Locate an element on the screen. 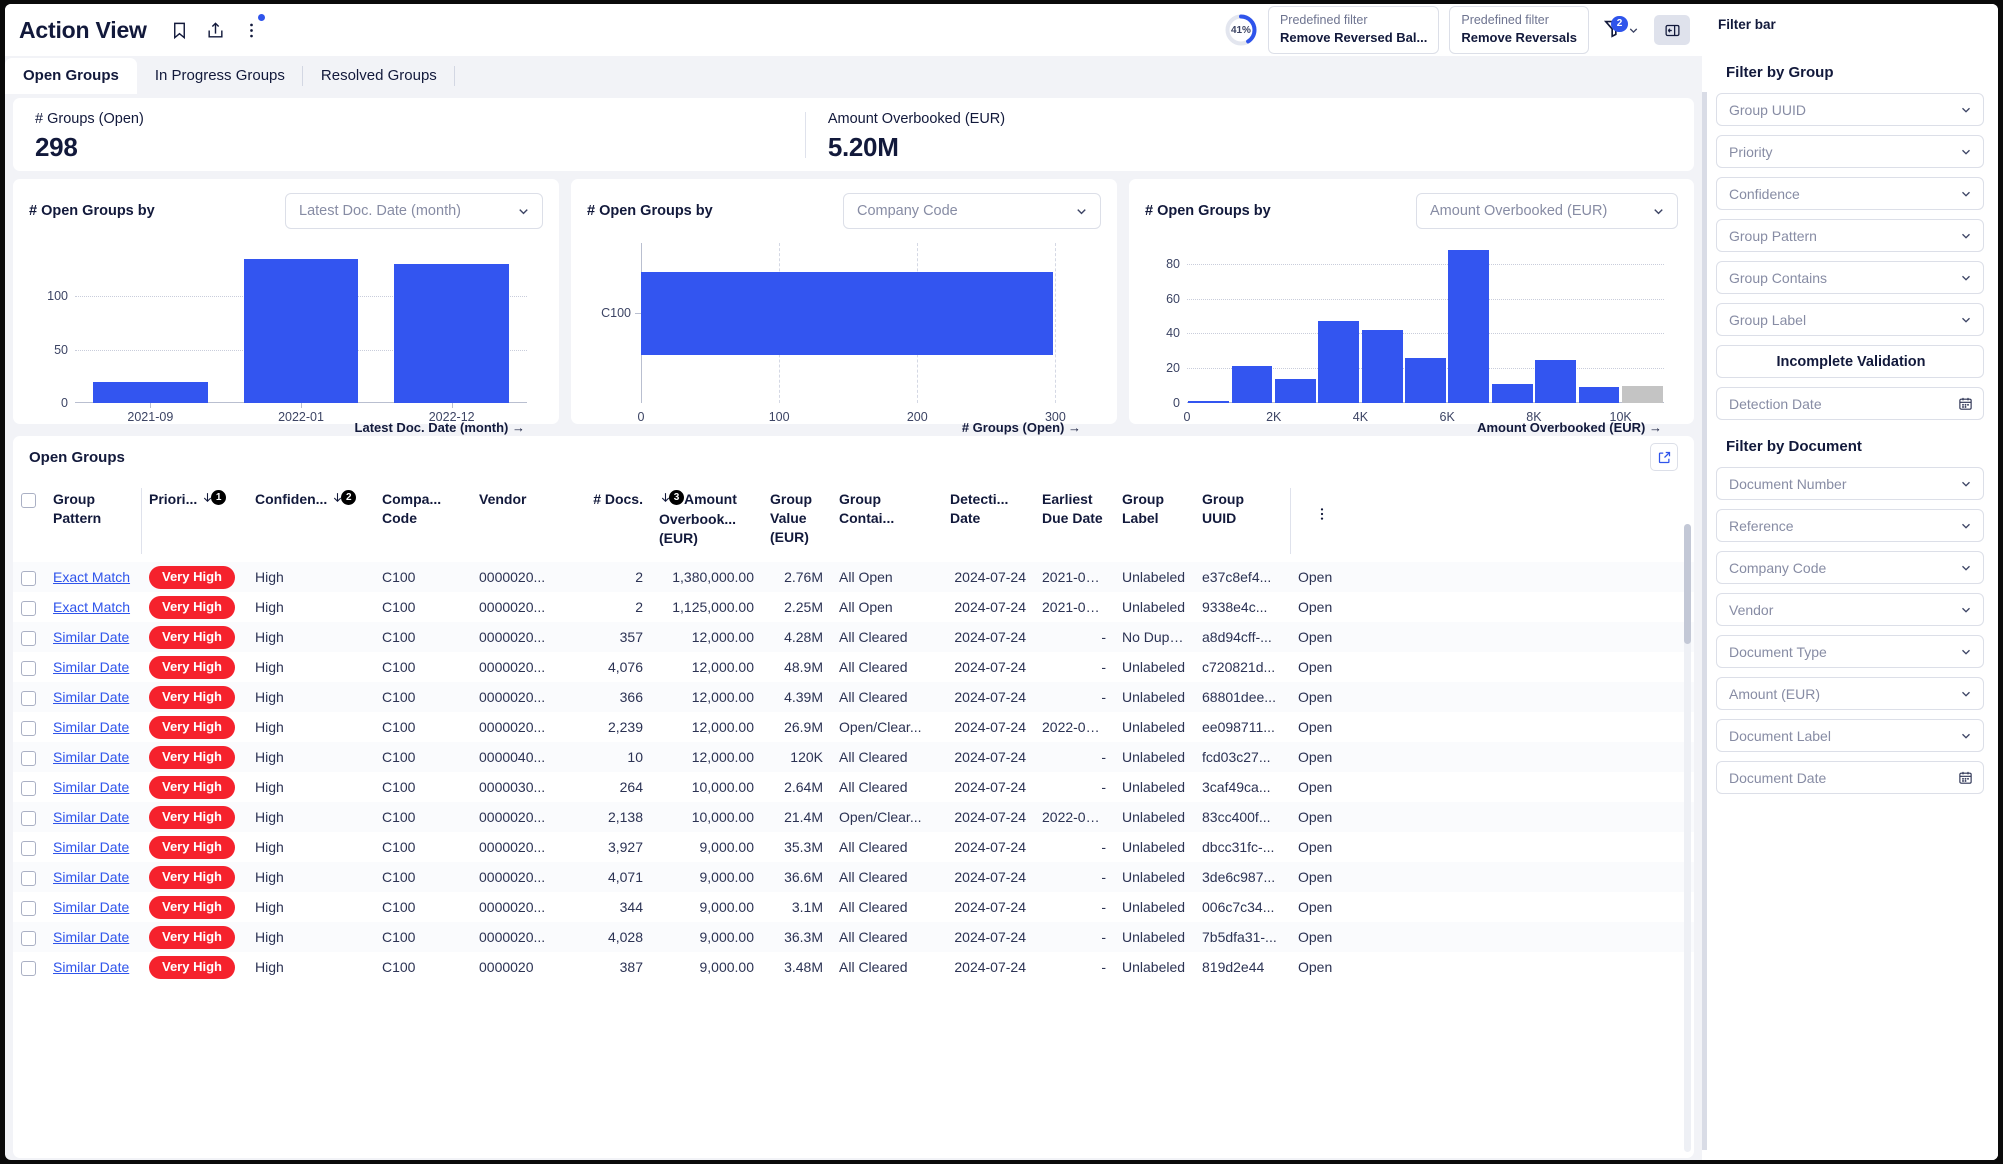 The image size is (2003, 1164). export-table-button is located at coordinates (1664, 457).